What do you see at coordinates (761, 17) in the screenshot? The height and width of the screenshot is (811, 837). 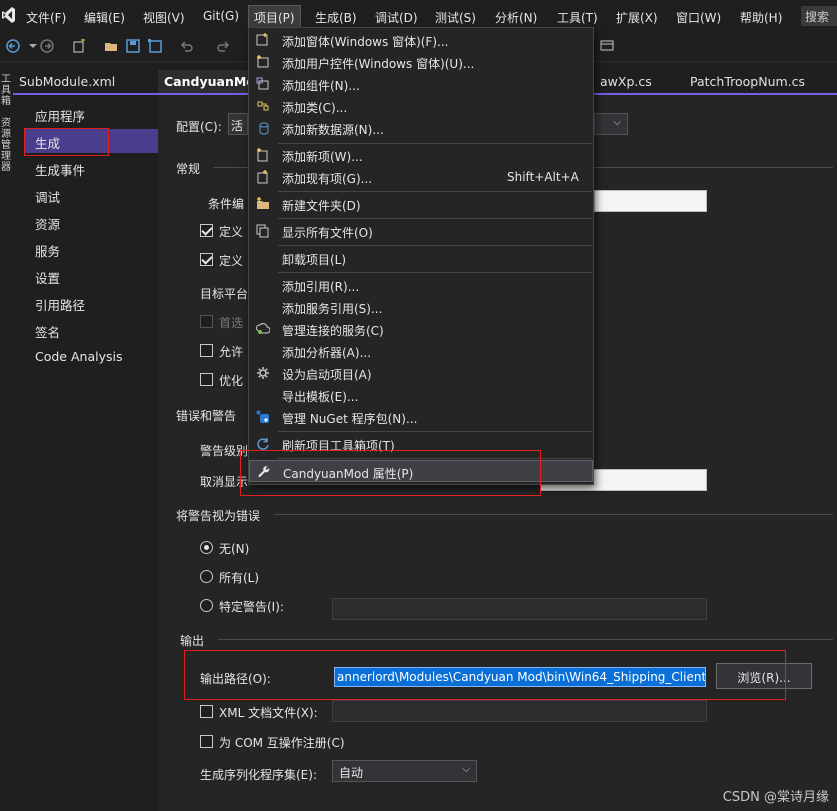 I see `menu-help: 帮助(H)` at bounding box center [761, 17].